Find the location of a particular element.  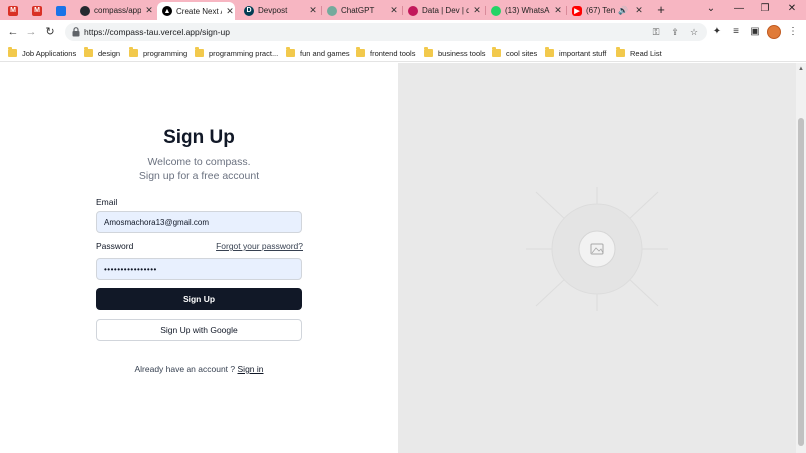

profile-avatar is located at coordinates (774, 32).